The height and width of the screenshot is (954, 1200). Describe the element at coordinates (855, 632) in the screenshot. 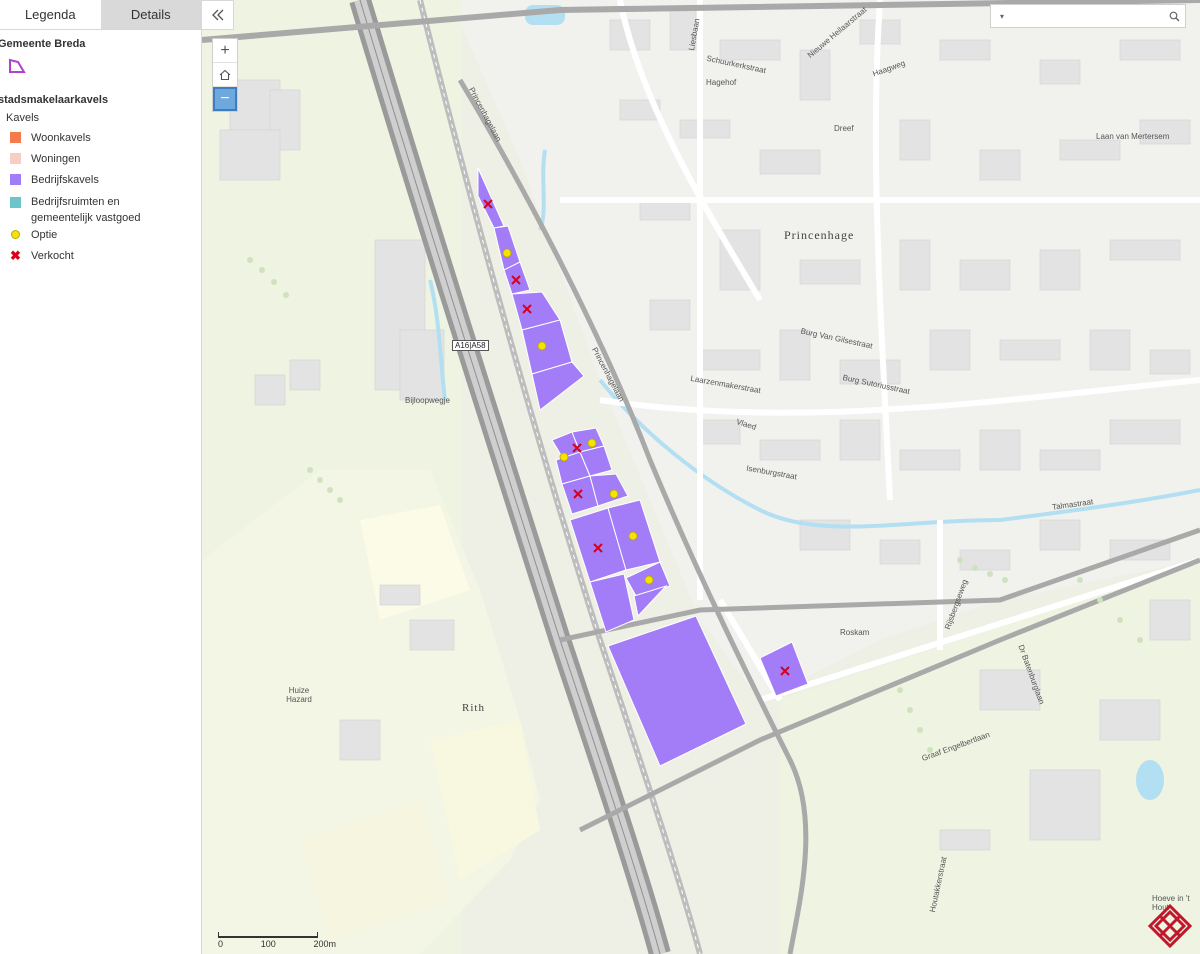

I see `street-label: Roskam` at that location.